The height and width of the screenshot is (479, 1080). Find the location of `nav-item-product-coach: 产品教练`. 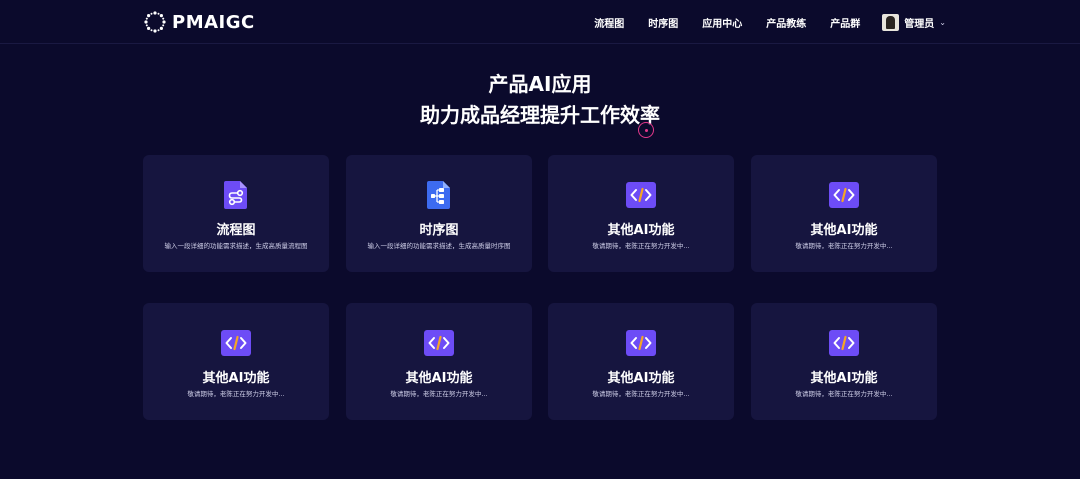

nav-item-product-coach: 产品教练 is located at coordinates (786, 22).